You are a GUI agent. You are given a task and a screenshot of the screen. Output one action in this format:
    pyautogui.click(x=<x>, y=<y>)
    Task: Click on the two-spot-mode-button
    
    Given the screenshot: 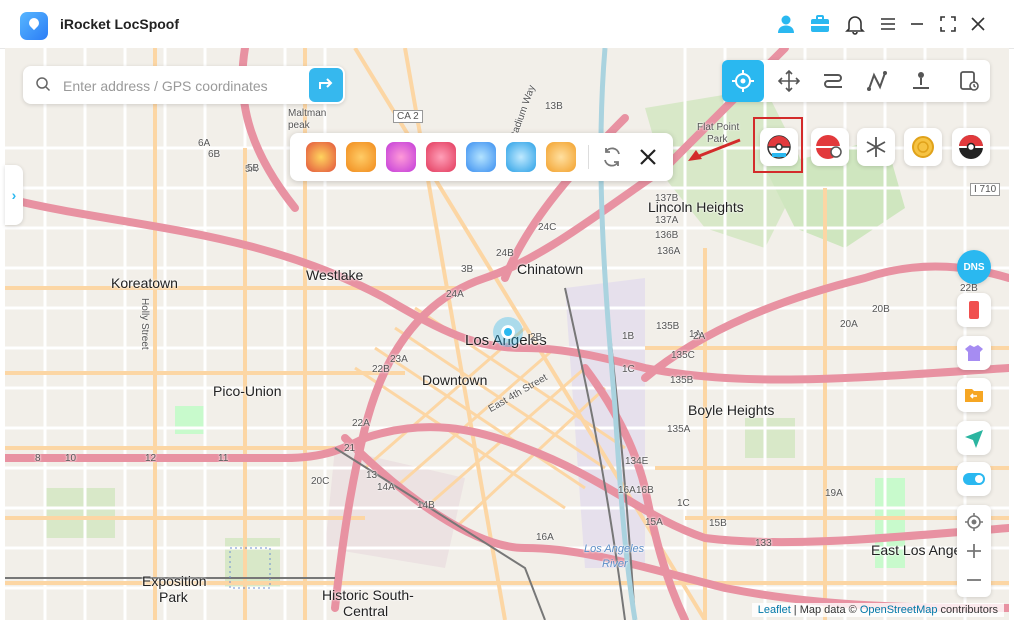 What is the action you would take?
    pyautogui.click(x=833, y=81)
    